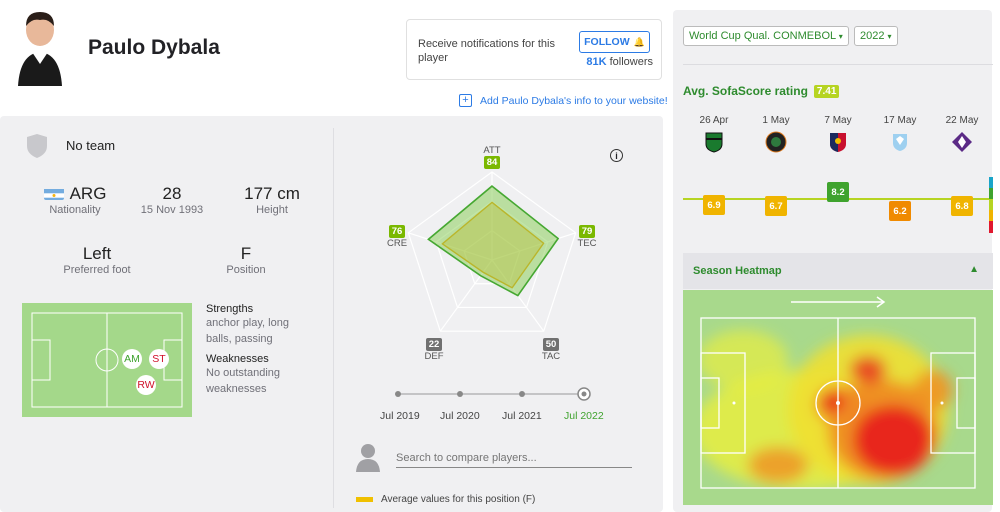 This screenshot has width=1000, height=512. Describe the element at coordinates (172, 193) in the screenshot. I see `age-value: 28` at that location.